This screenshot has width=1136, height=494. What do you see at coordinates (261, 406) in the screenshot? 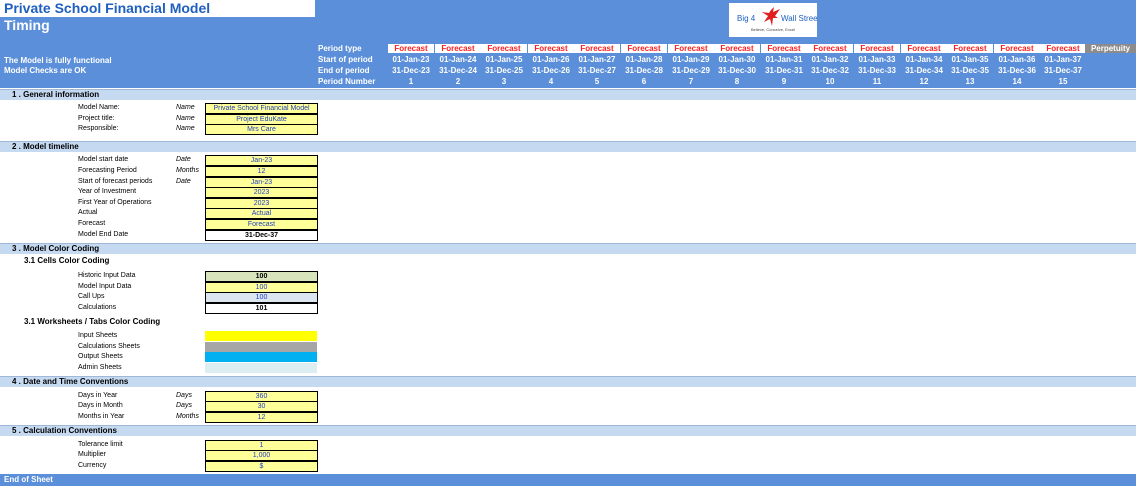
I see `days-in-month-input: 30` at bounding box center [261, 406].